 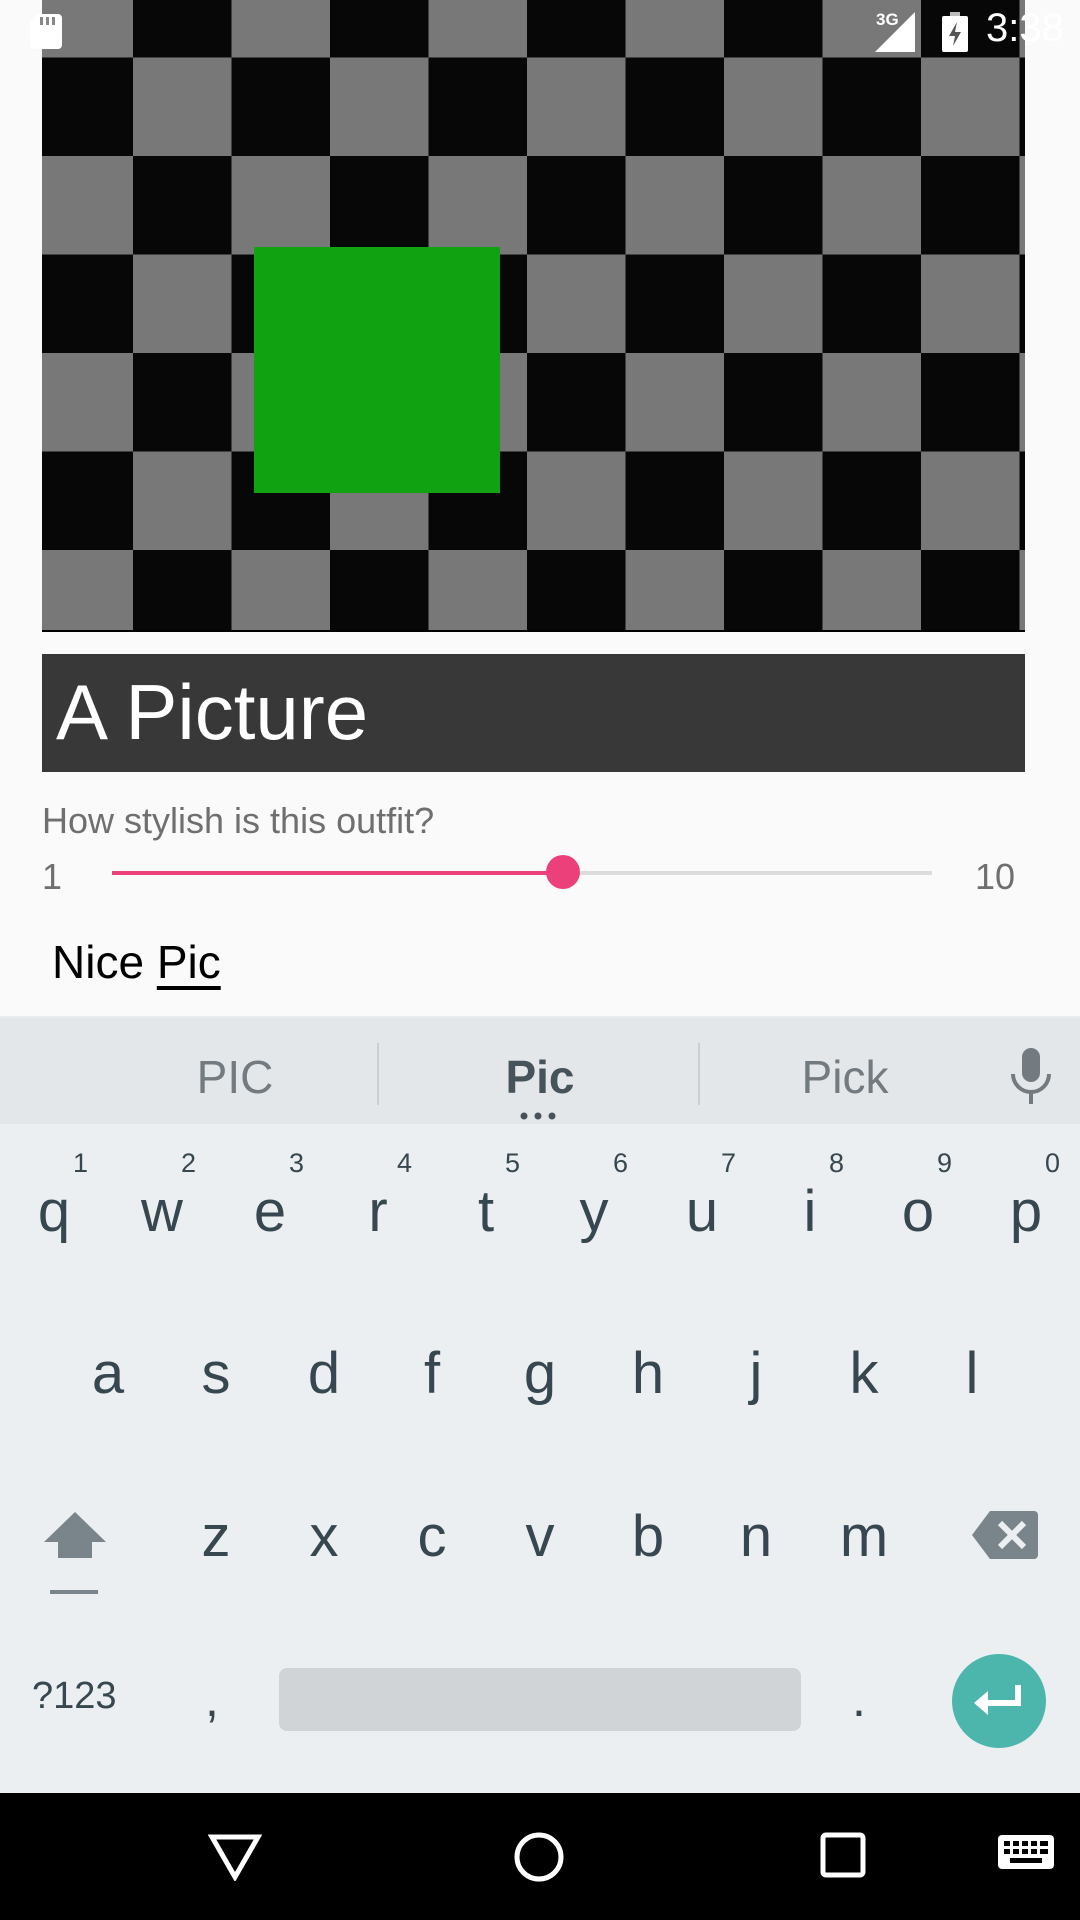 I want to click on key-q: q1, so click(x=54, y=1215).